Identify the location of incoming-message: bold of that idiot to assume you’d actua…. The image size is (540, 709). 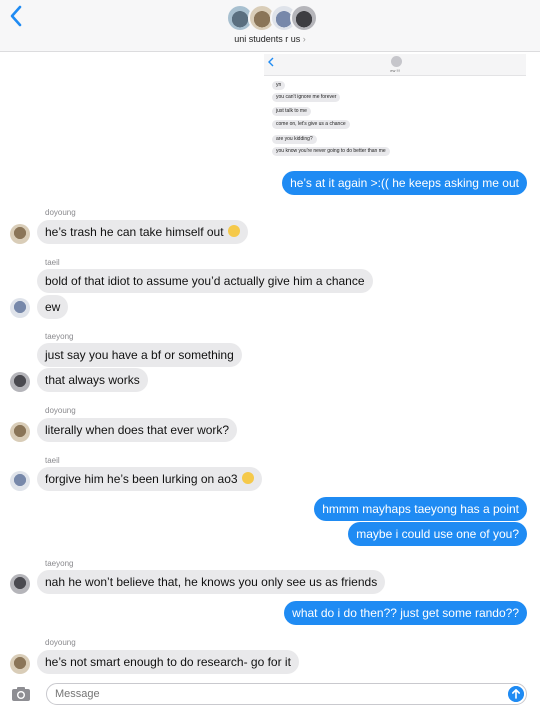
(205, 281).